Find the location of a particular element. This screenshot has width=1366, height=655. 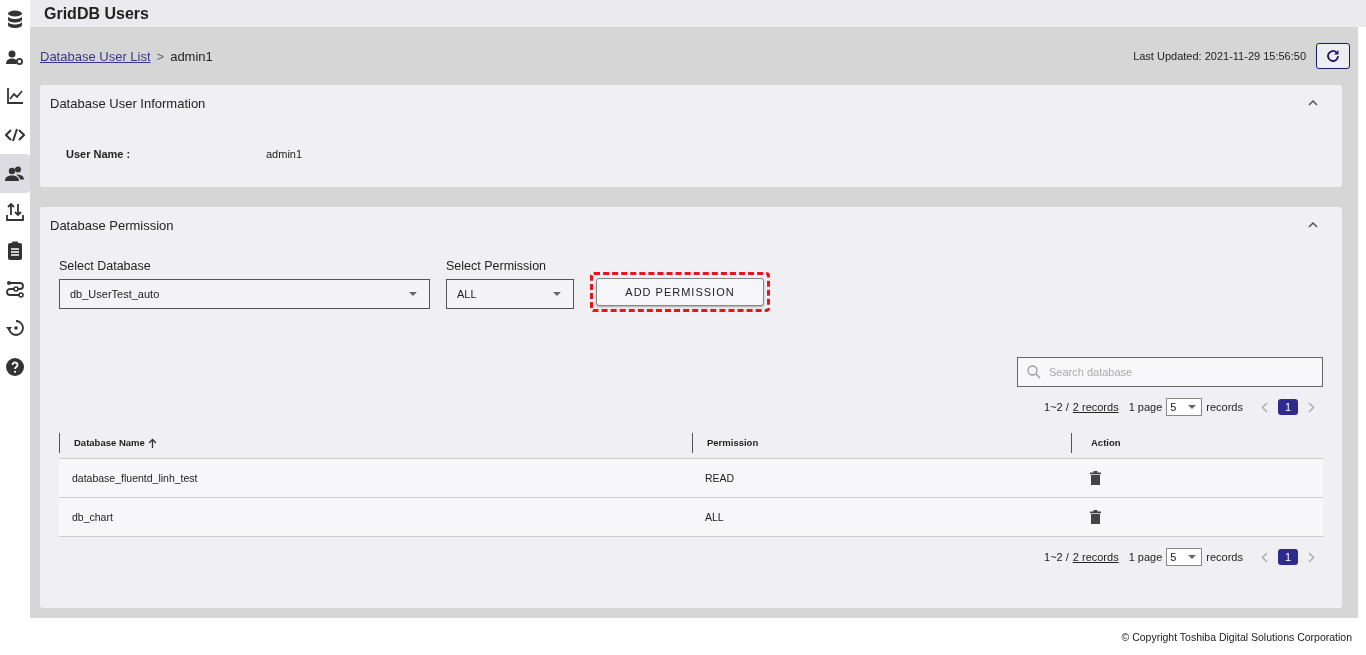

add-permission-button: ADD PERMISSION is located at coordinates (680, 292).